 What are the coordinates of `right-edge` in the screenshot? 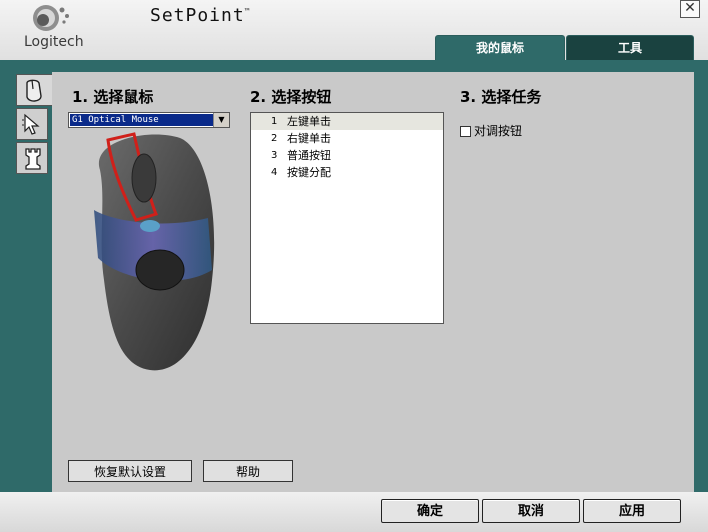 It's located at (701, 276).